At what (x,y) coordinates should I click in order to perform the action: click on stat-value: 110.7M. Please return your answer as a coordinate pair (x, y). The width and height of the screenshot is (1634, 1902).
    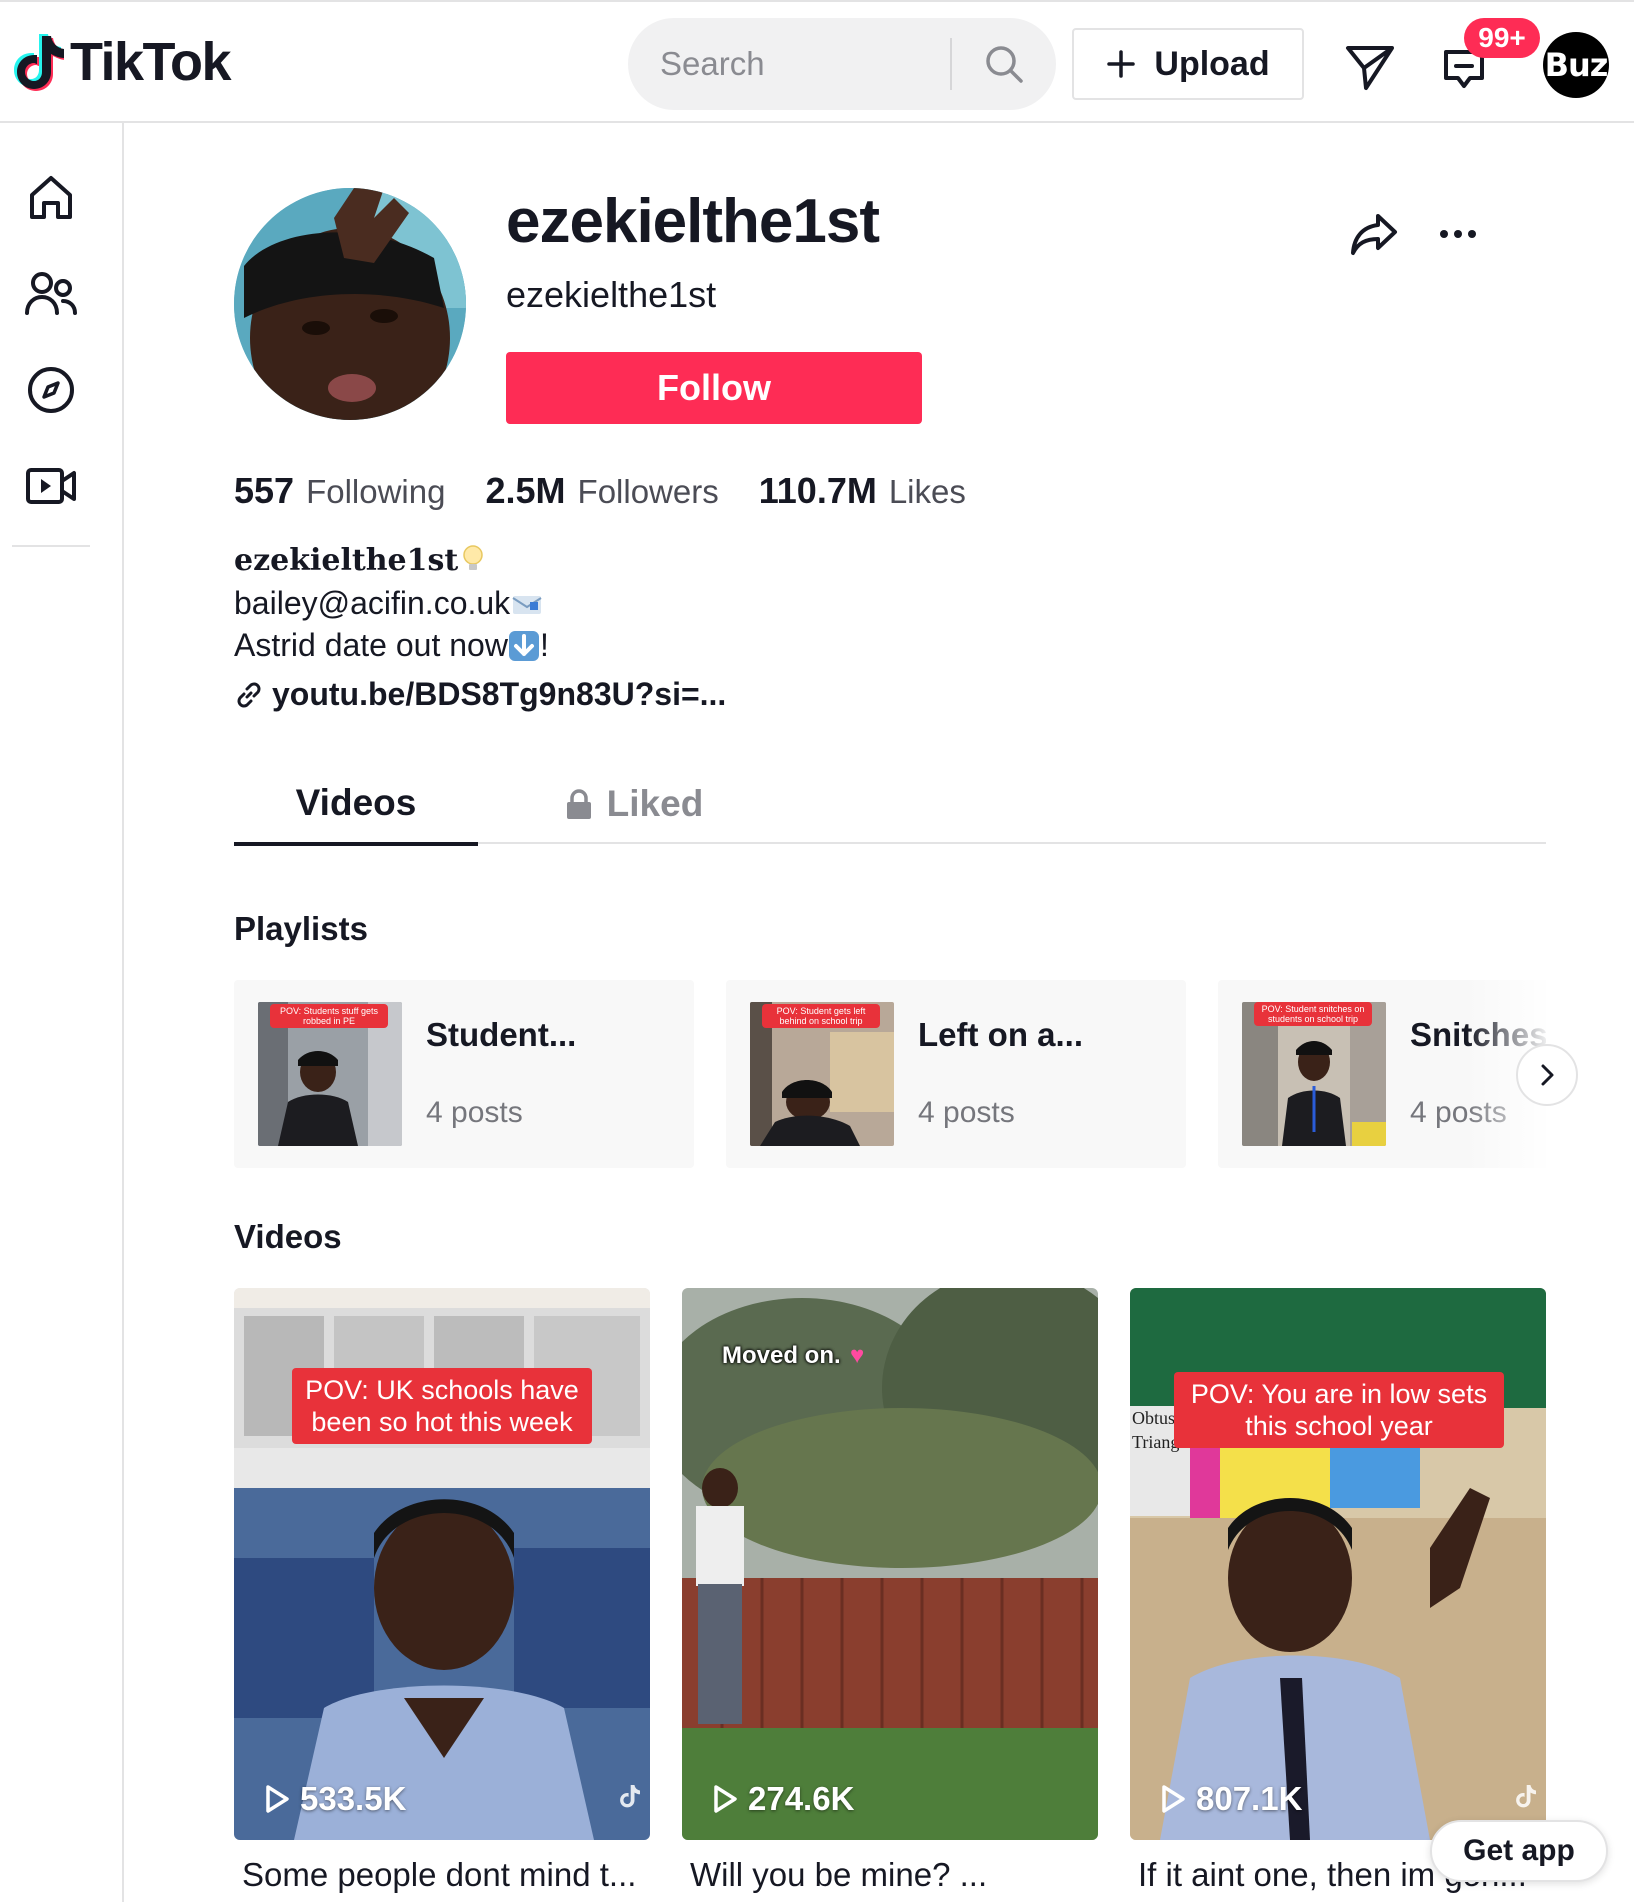
    Looking at the image, I should click on (817, 490).